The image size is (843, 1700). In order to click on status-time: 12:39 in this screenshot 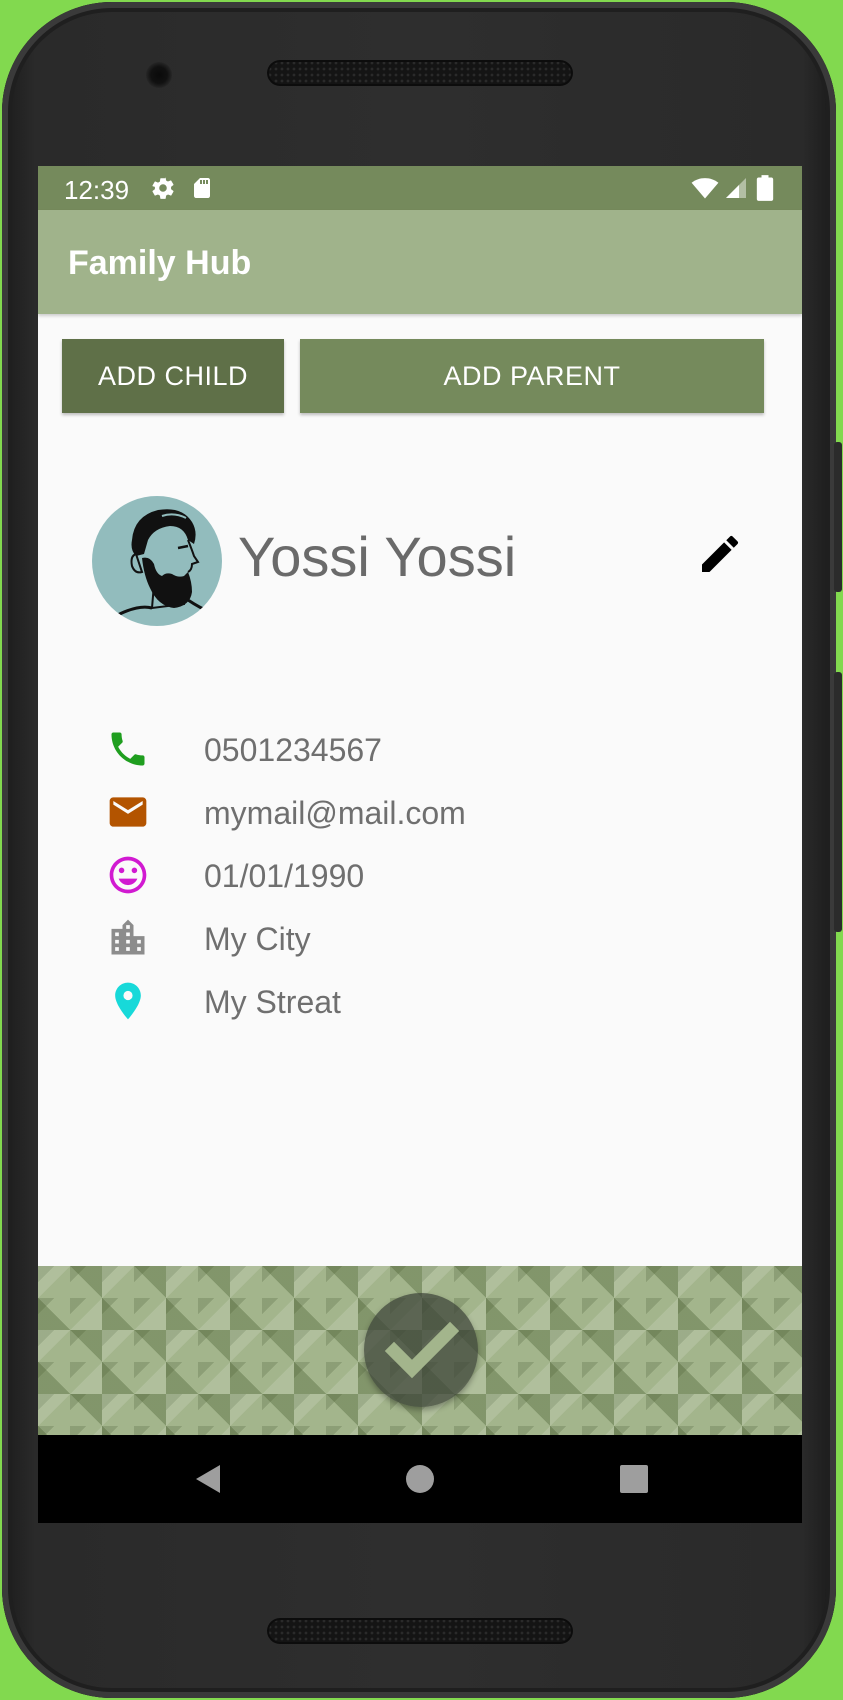, I will do `click(97, 190)`.